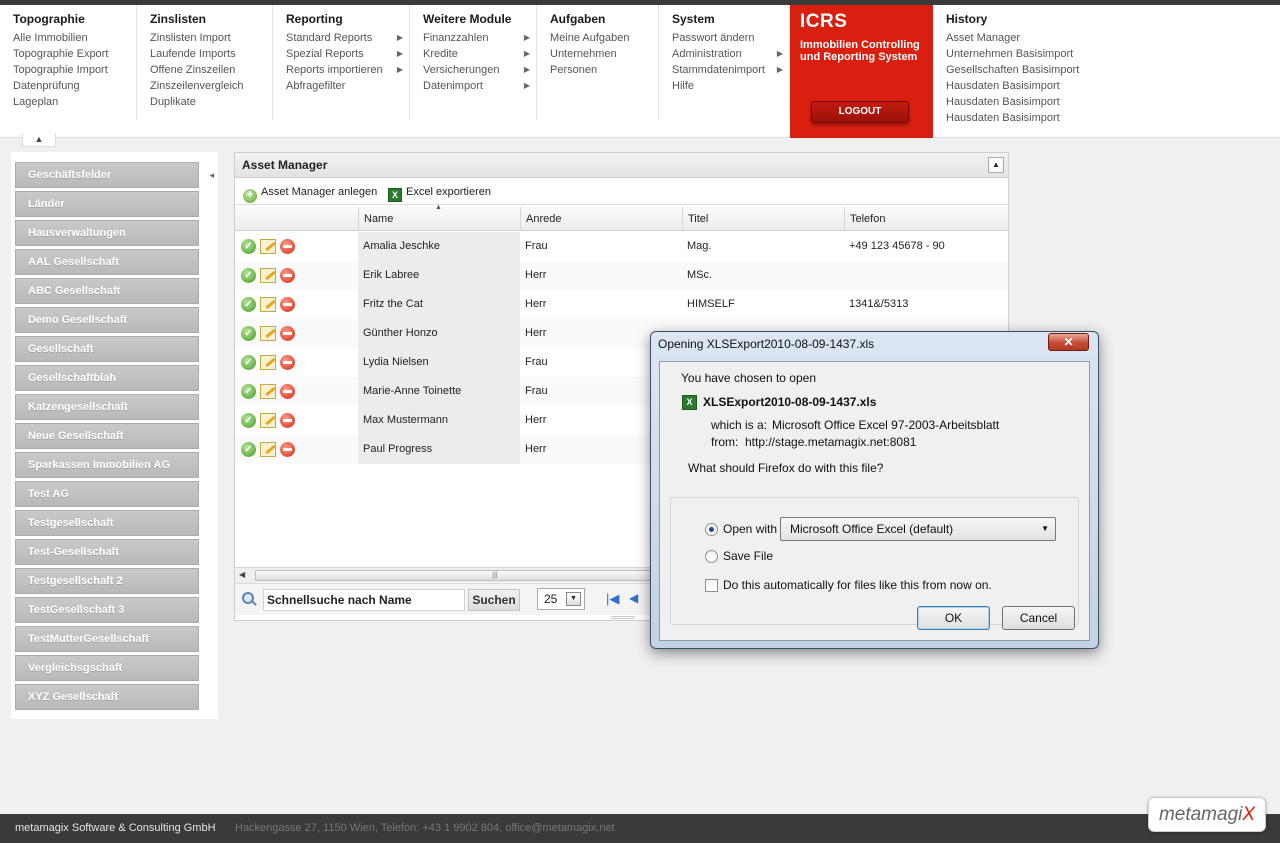  Describe the element at coordinates (107, 291) in the screenshot. I see `sidebar-item: ABC Gesellschaft` at that location.